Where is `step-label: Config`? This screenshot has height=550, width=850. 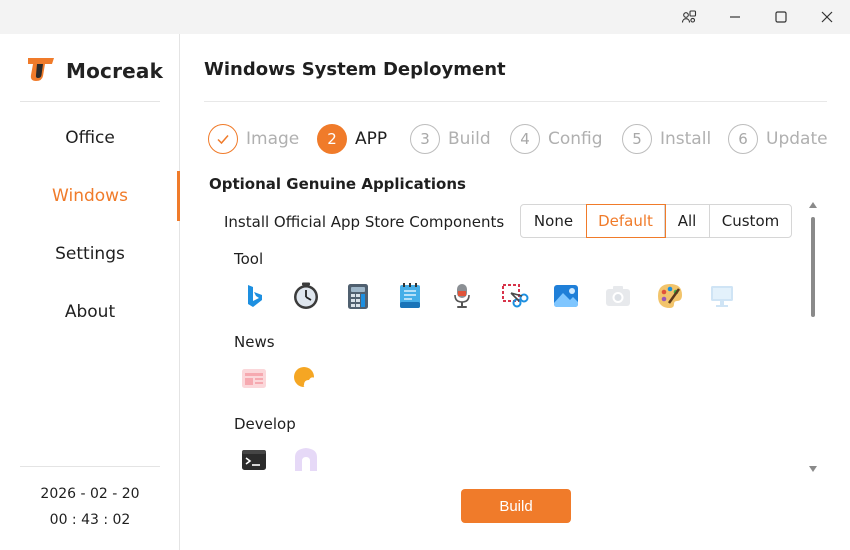
step-label: Config is located at coordinates (575, 139).